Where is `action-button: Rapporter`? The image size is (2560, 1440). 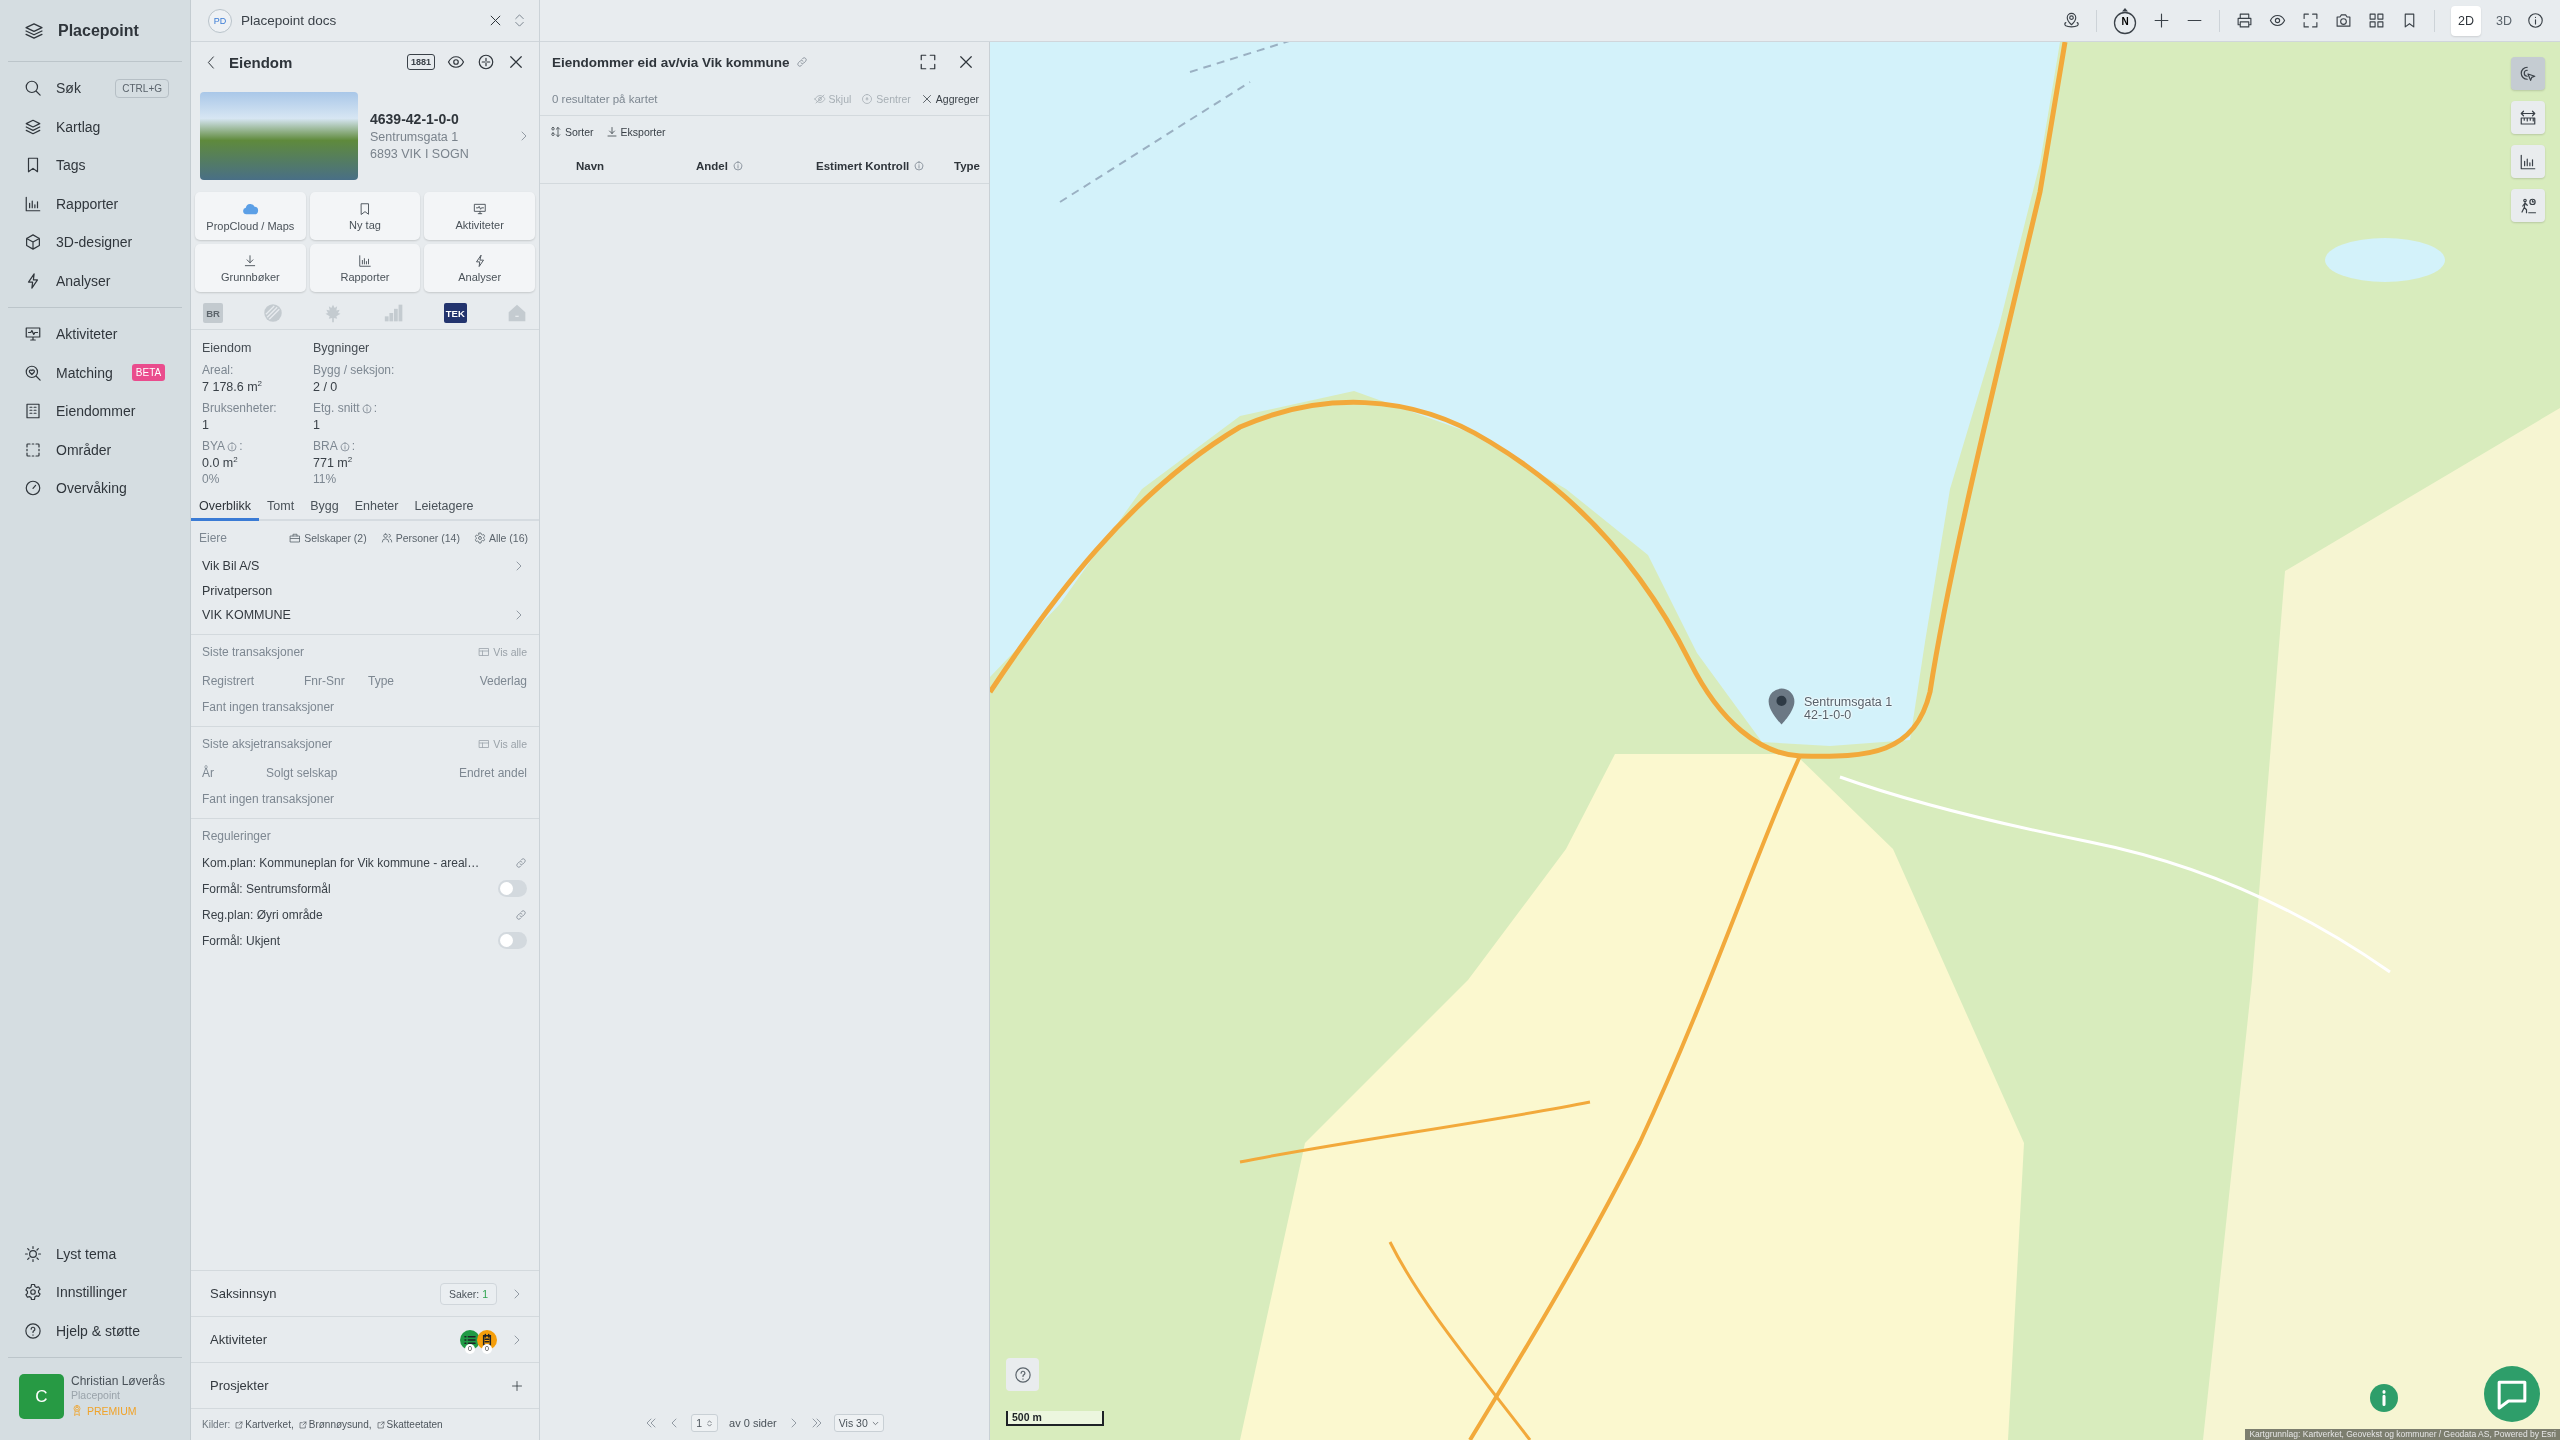 action-button: Rapporter is located at coordinates (365, 268).